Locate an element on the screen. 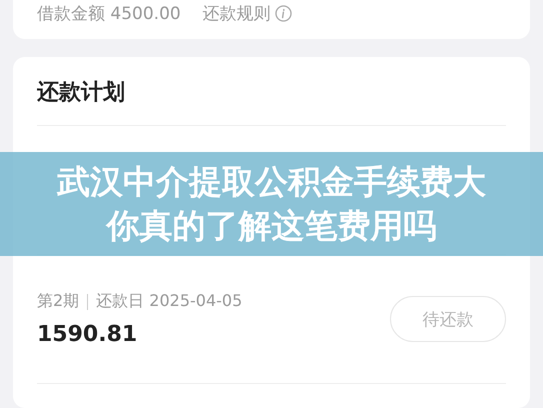  banner-title: 武汉中介提取公积金手续费大 is located at coordinates (271, 182).